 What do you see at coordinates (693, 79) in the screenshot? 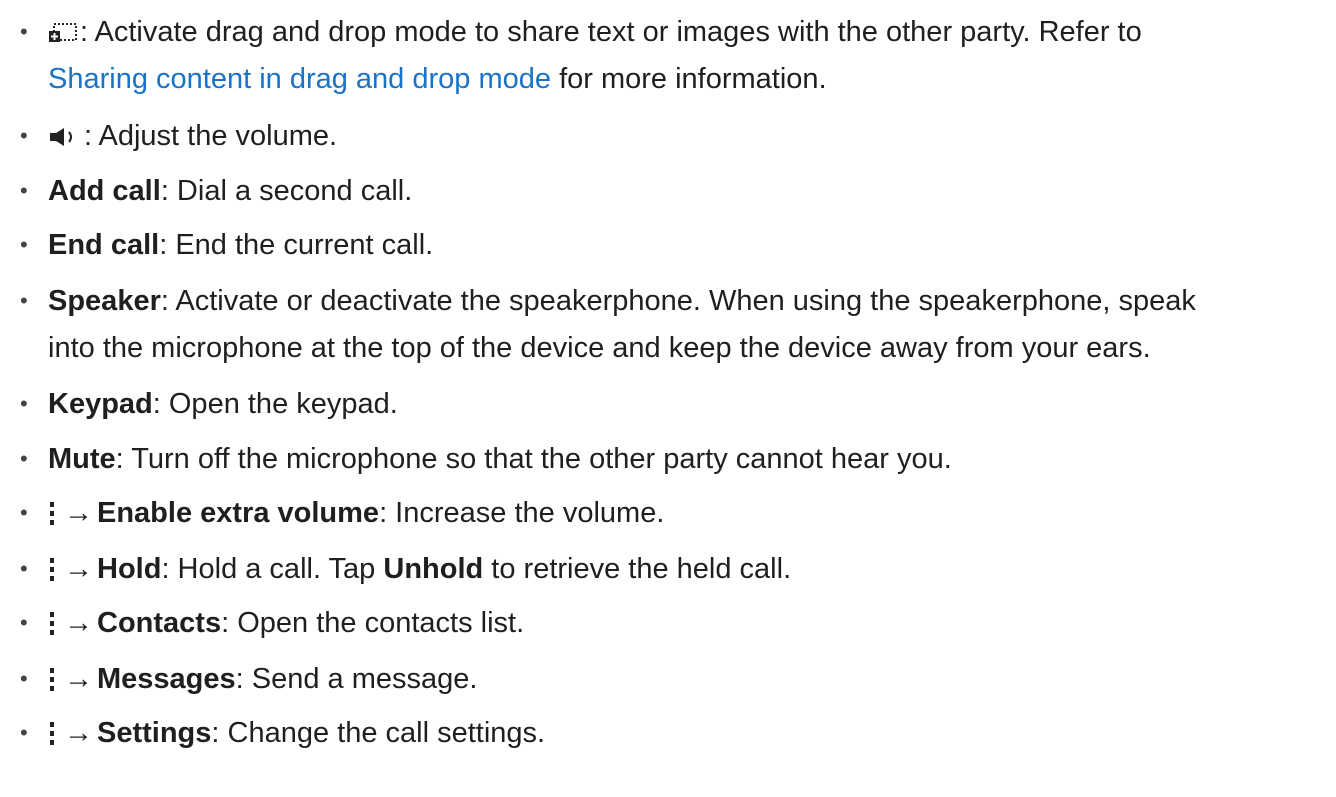
I see `item-description-continued: for more information.` at bounding box center [693, 79].